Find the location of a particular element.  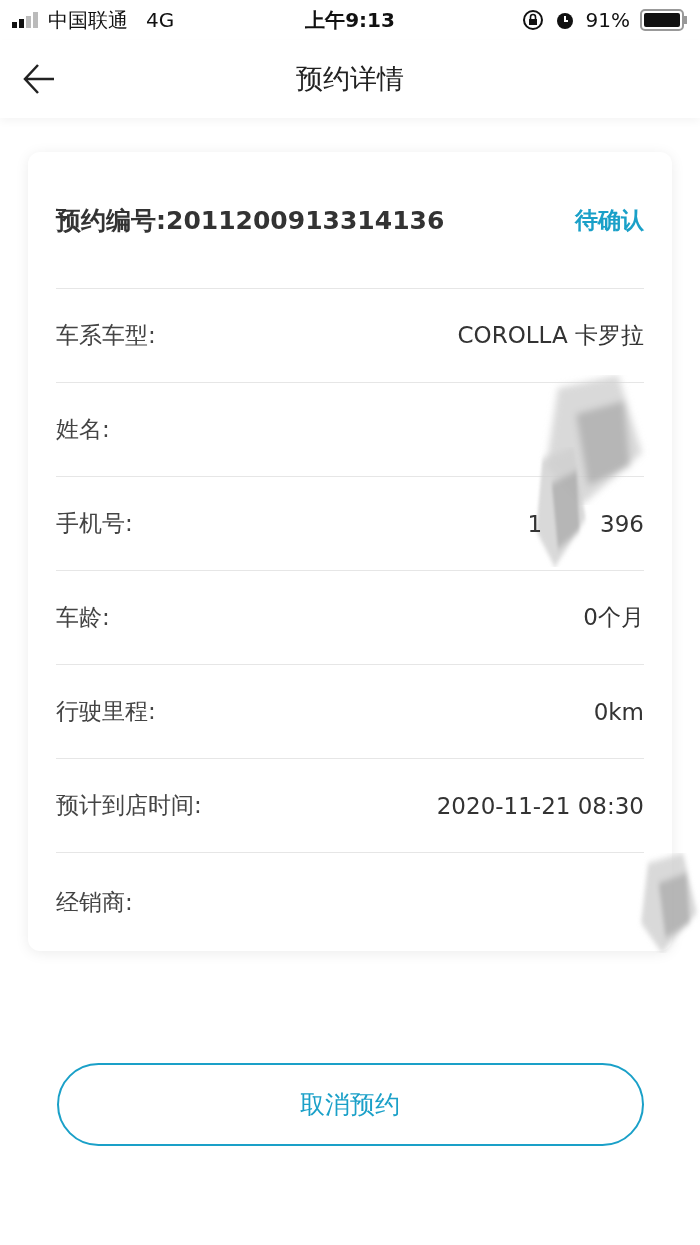

field-value: 2020-11-21 08:30 is located at coordinates (540, 805).